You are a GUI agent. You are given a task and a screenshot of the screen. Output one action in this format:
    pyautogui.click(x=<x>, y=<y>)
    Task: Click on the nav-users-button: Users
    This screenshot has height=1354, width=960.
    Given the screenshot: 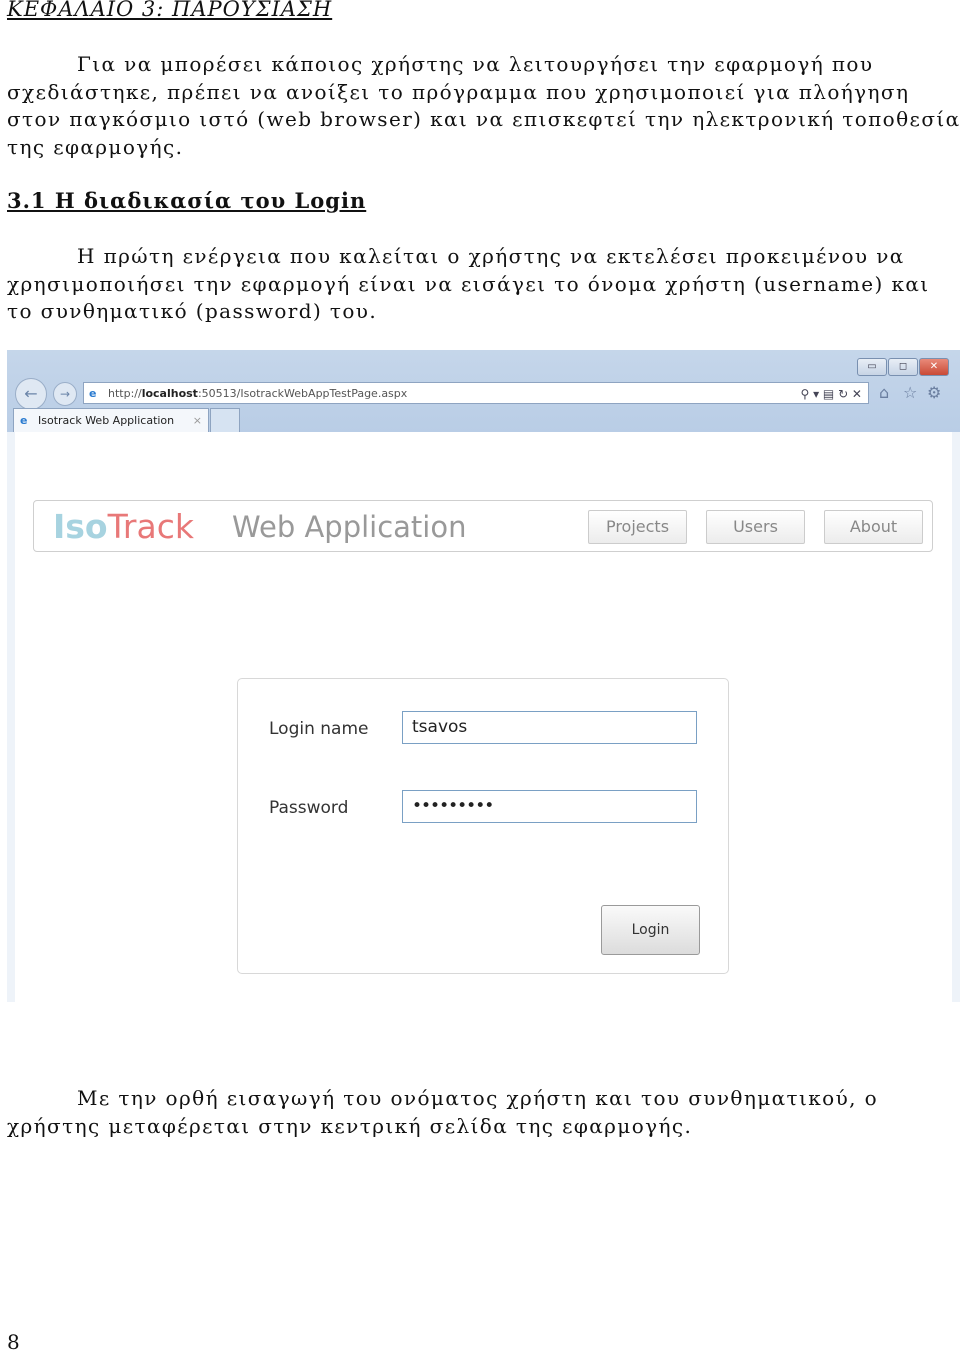 What is the action you would take?
    pyautogui.click(x=755, y=527)
    